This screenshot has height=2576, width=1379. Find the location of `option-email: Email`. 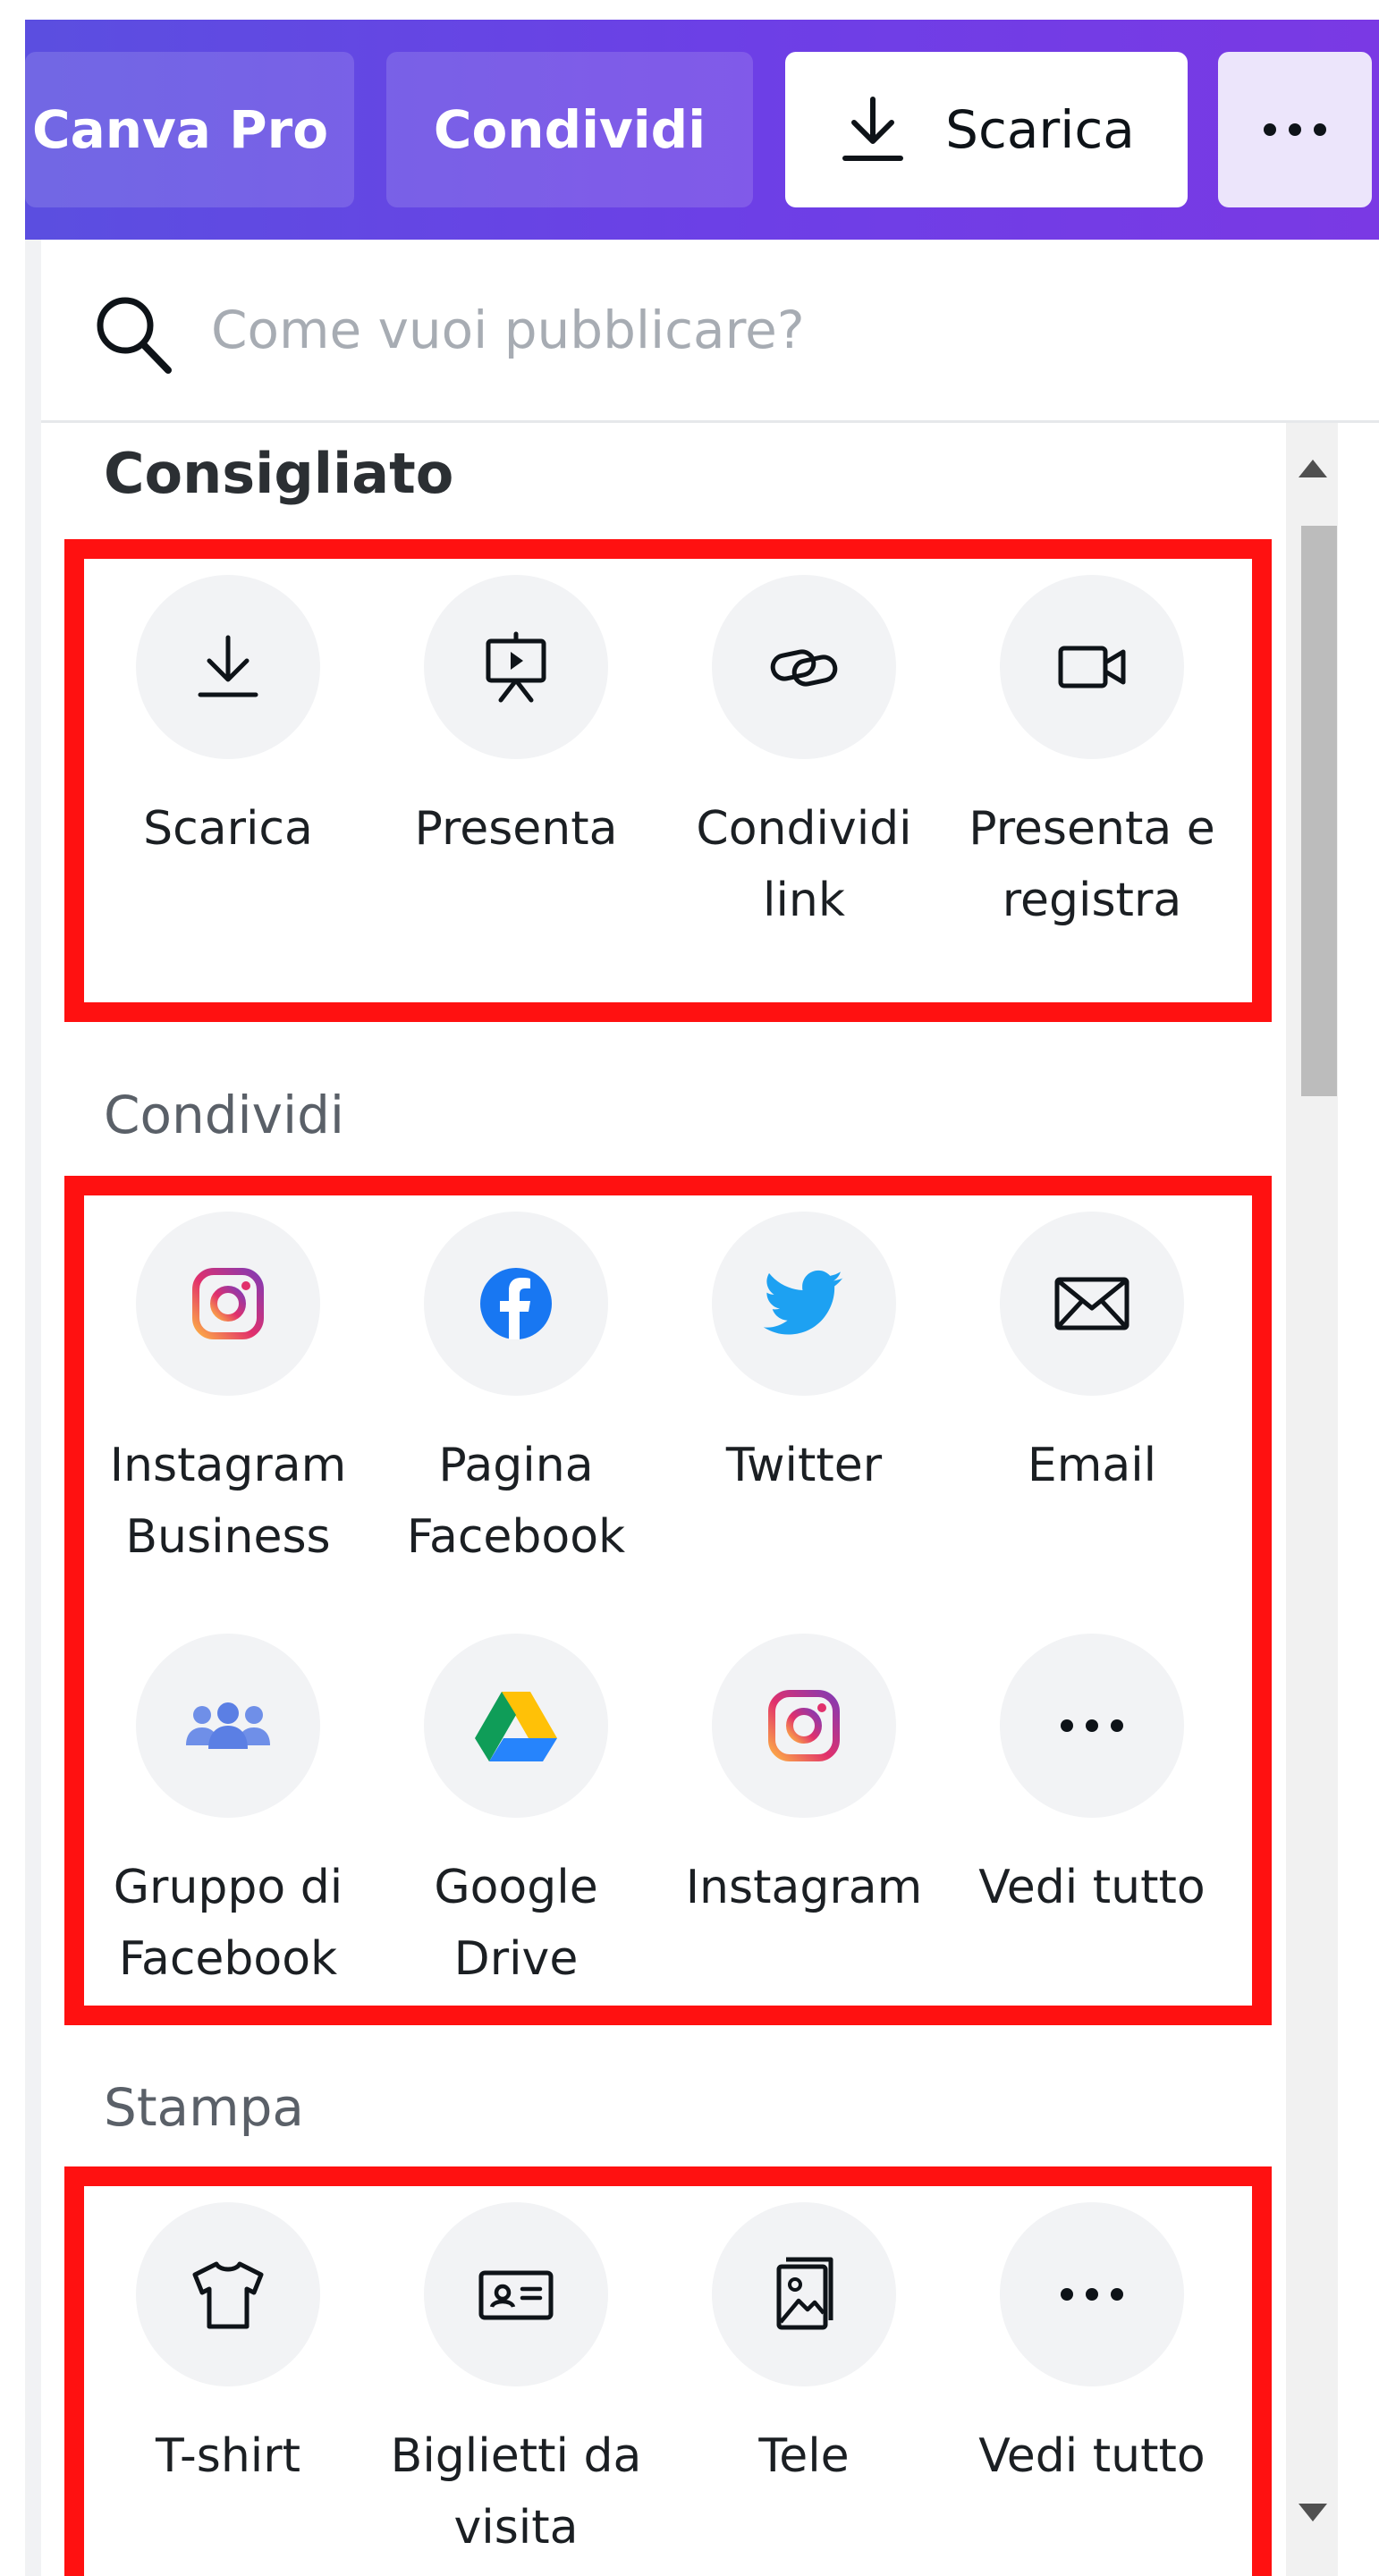

option-email: Email is located at coordinates (1092, 1356).